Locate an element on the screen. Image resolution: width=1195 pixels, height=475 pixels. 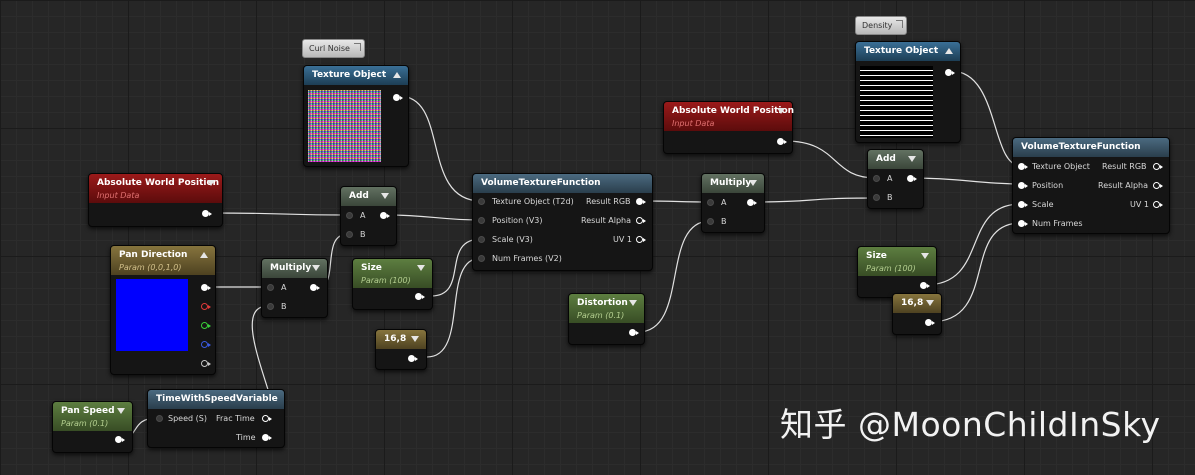
pin-label-scale: Scale (V3) is located at coordinates (512, 239).